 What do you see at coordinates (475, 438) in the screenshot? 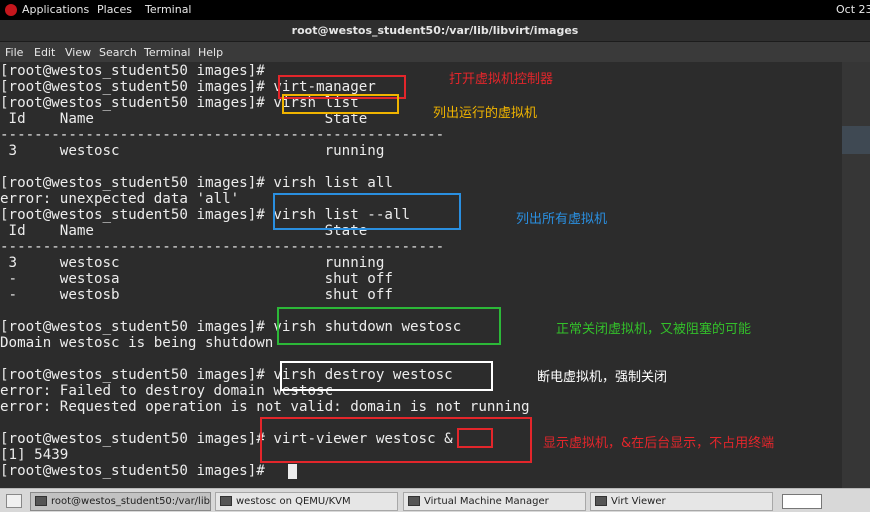
I see `highlight-box-ampersand` at bounding box center [475, 438].